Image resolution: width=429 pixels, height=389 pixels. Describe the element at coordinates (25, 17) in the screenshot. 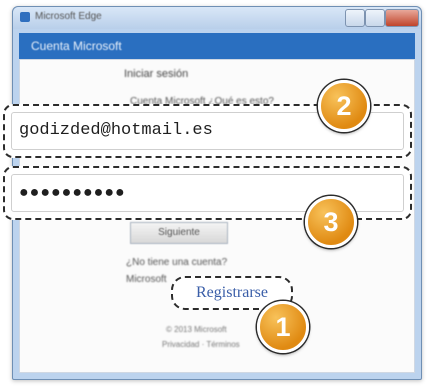

I see `app-icon` at that location.